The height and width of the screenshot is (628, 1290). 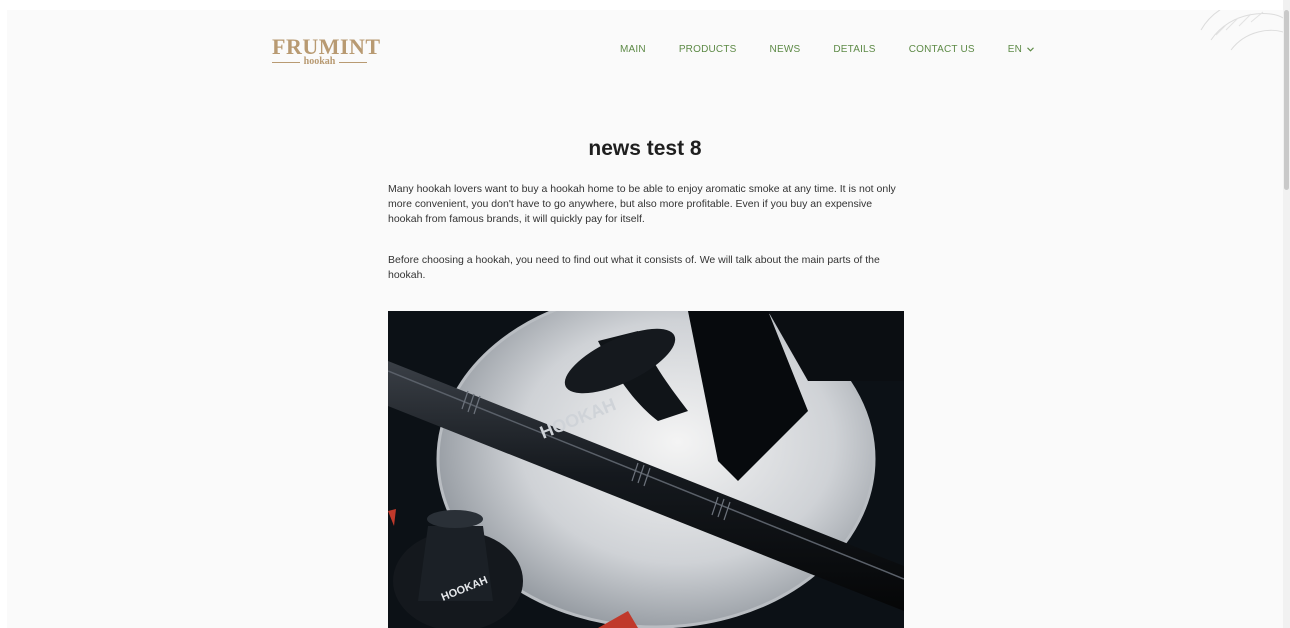 What do you see at coordinates (1241, 30) in the screenshot?
I see `decorative-leaf-icon` at bounding box center [1241, 30].